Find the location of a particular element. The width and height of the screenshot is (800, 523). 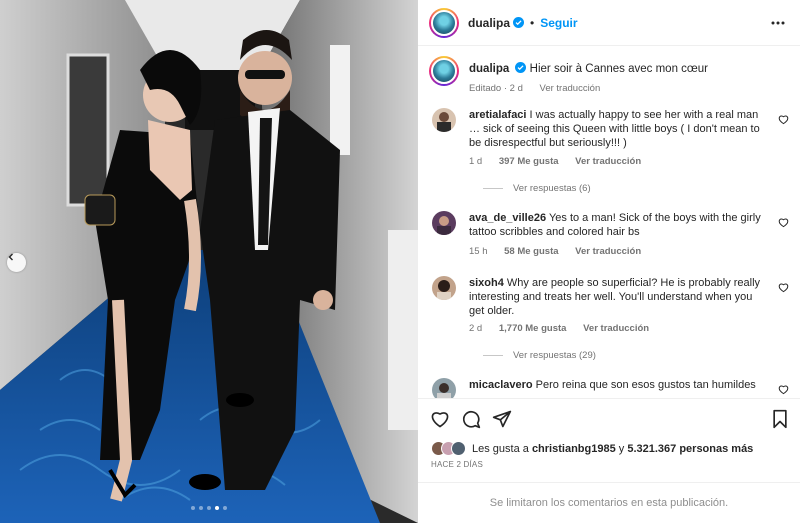

comment-meta: 15 h 58 Me gusta Ver traducción is located at coordinates (562, 251).